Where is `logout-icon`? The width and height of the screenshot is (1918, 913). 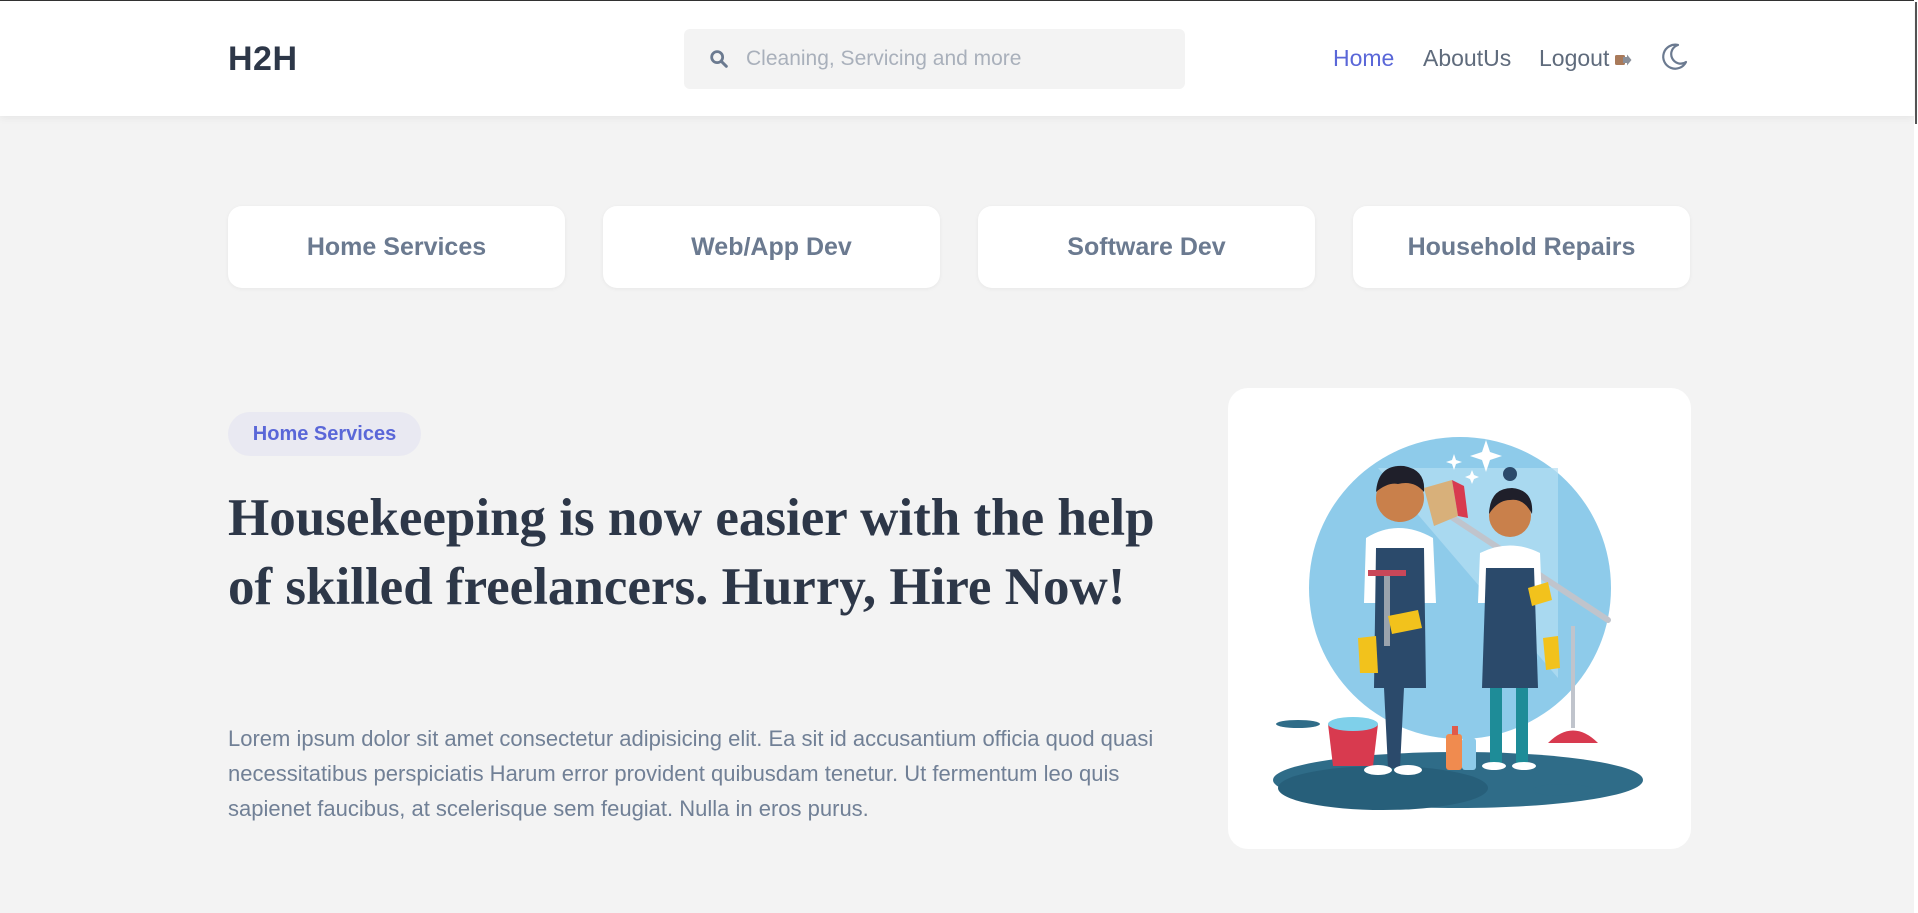 logout-icon is located at coordinates (1623, 60).